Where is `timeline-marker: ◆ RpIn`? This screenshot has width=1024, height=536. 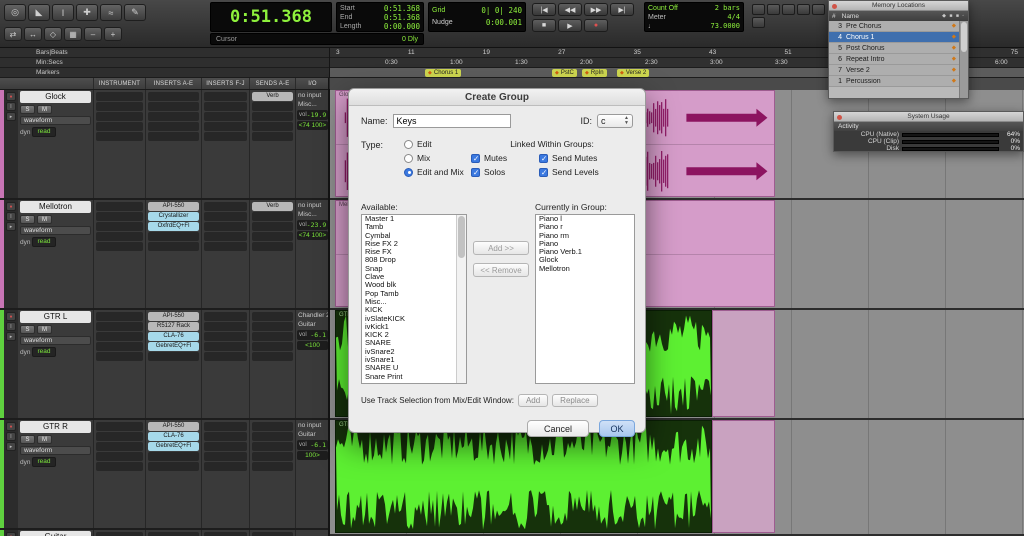 timeline-marker: ◆ RpIn is located at coordinates (594, 73).